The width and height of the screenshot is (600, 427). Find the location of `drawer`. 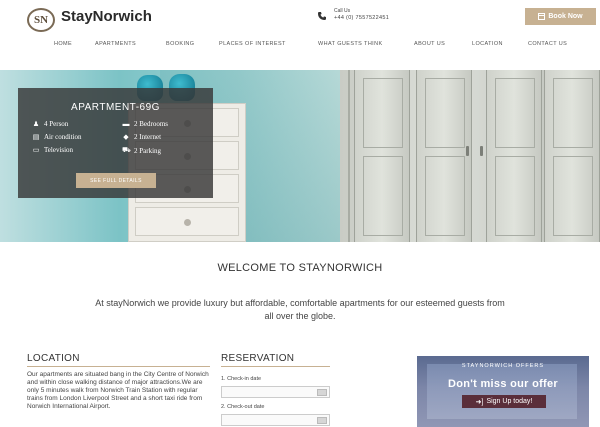

drawer is located at coordinates (187, 221).